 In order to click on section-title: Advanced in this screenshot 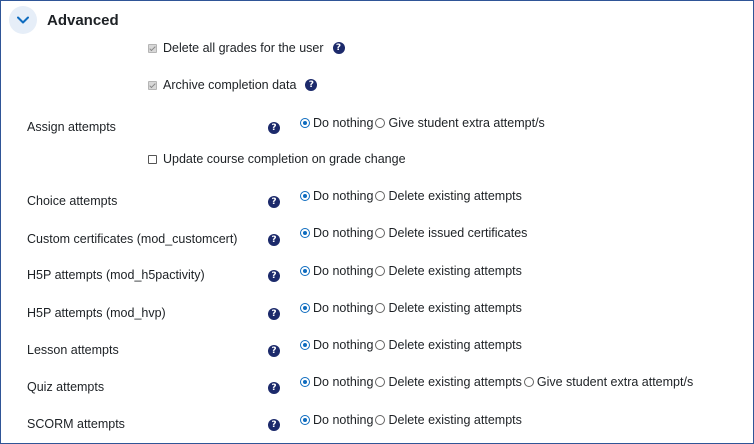, I will do `click(83, 20)`.